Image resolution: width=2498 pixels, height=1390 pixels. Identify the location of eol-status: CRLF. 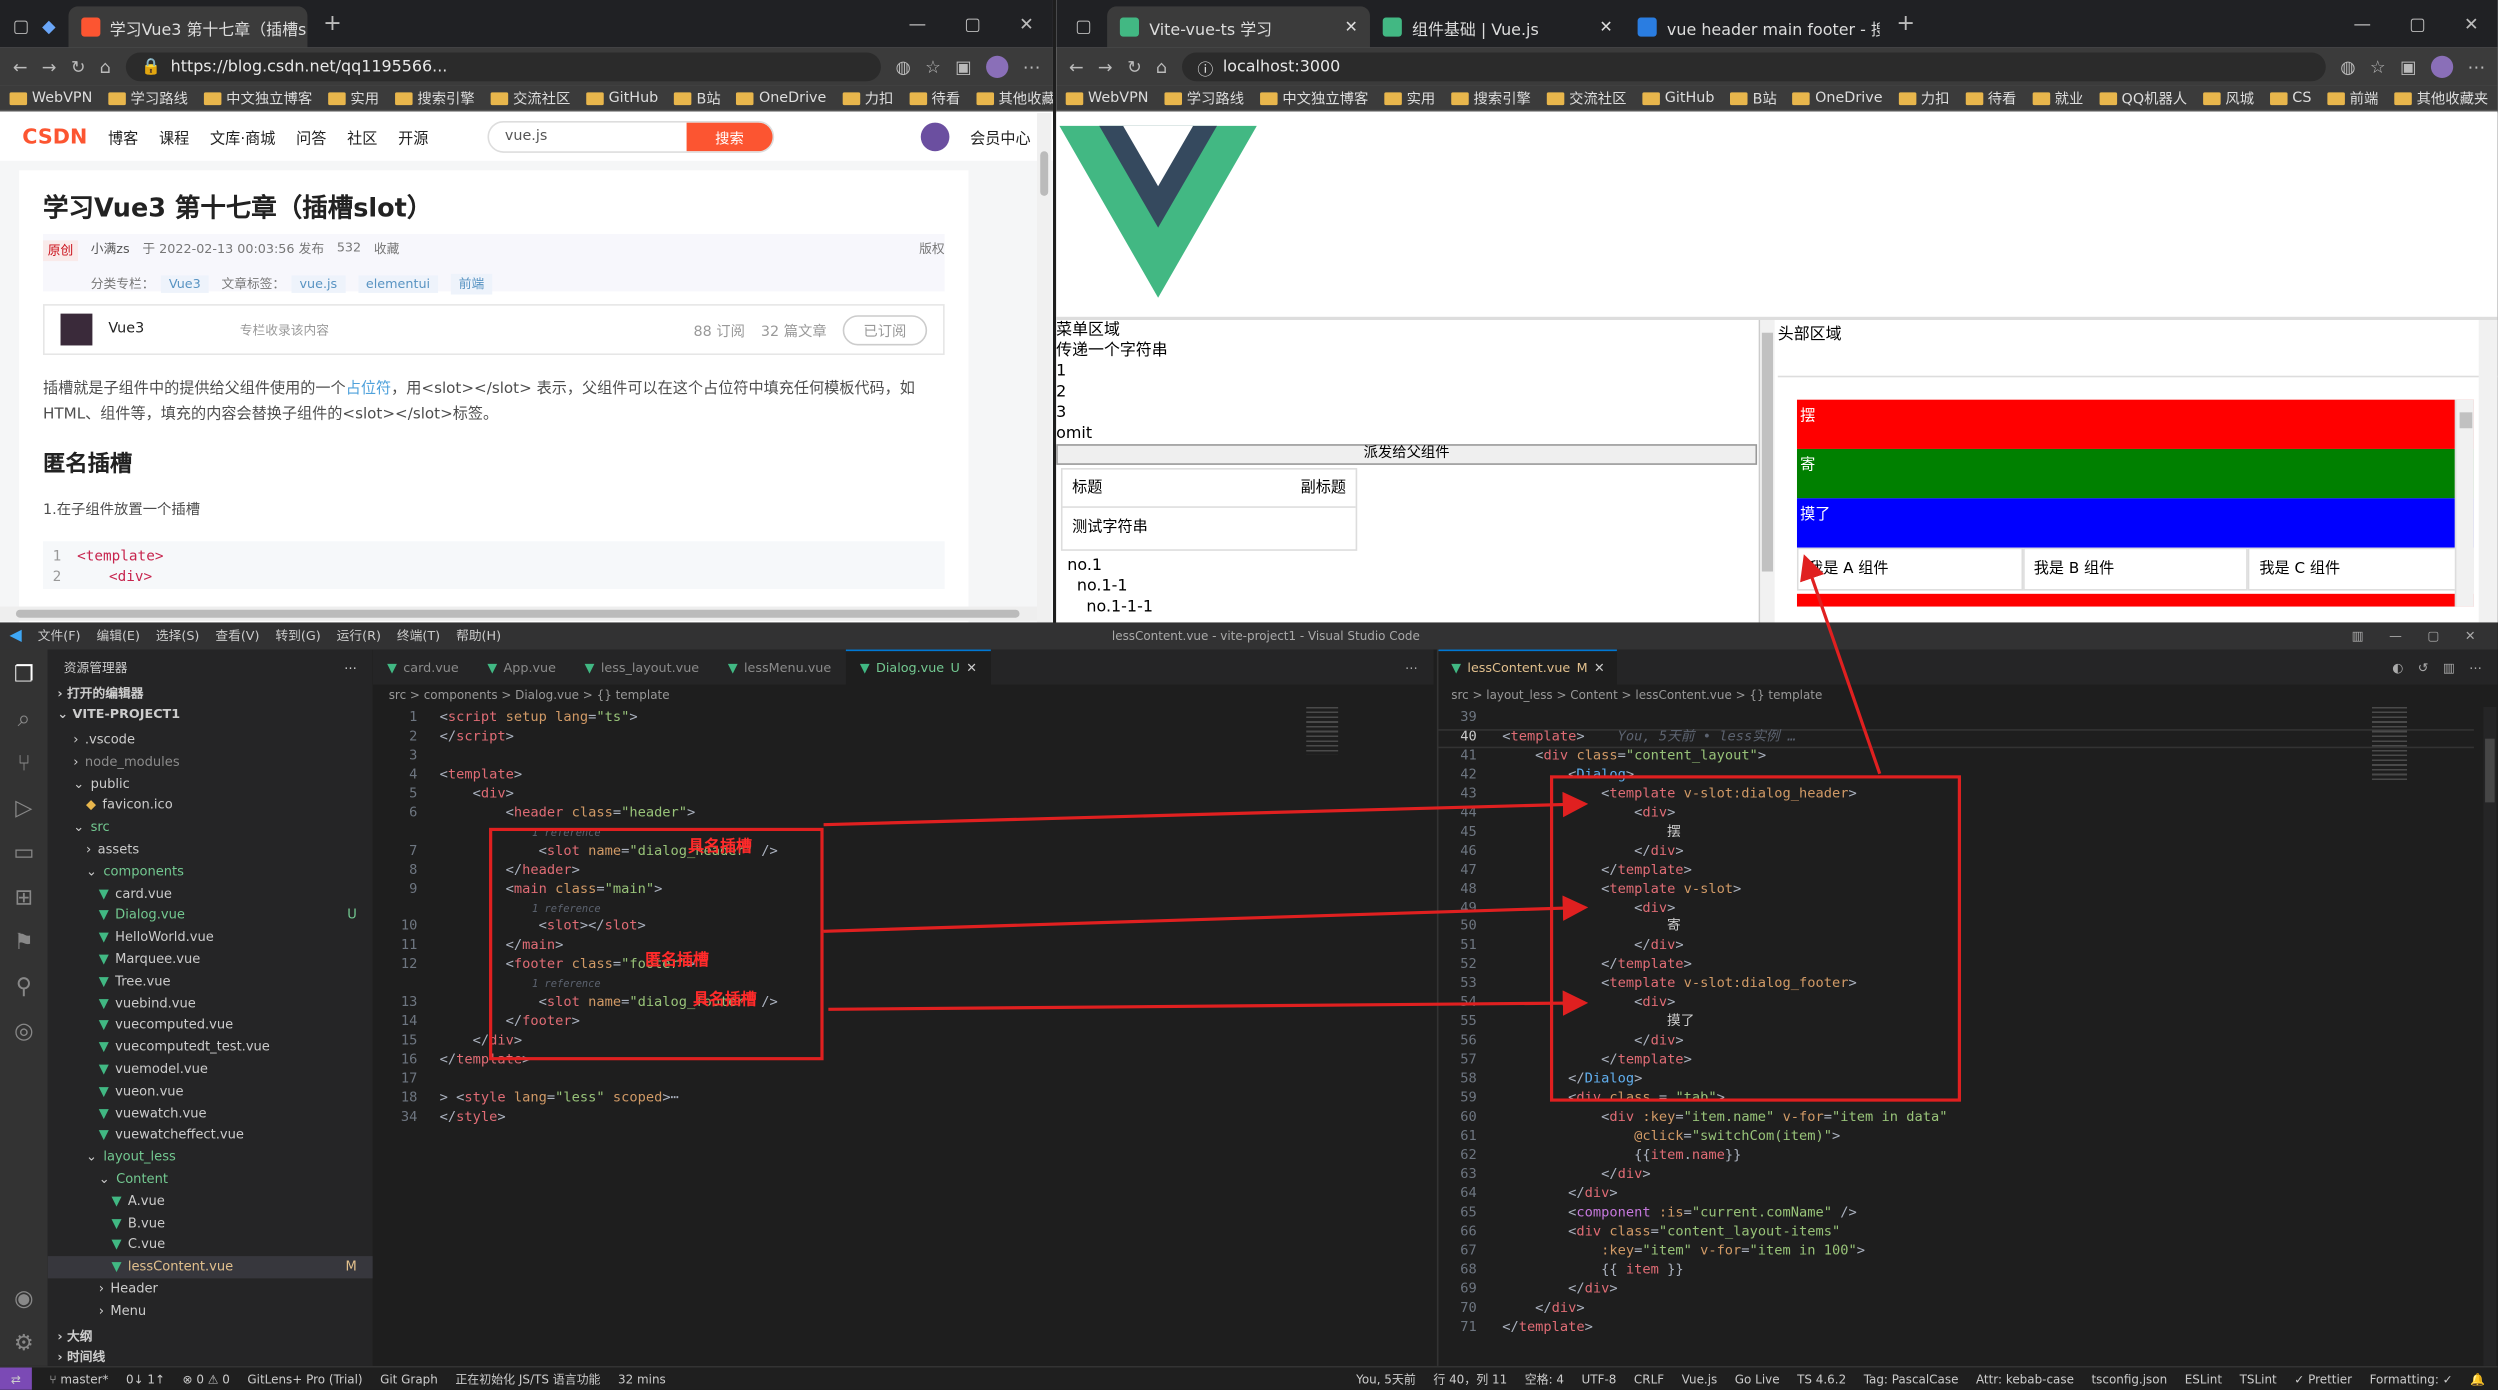
(1649, 1379).